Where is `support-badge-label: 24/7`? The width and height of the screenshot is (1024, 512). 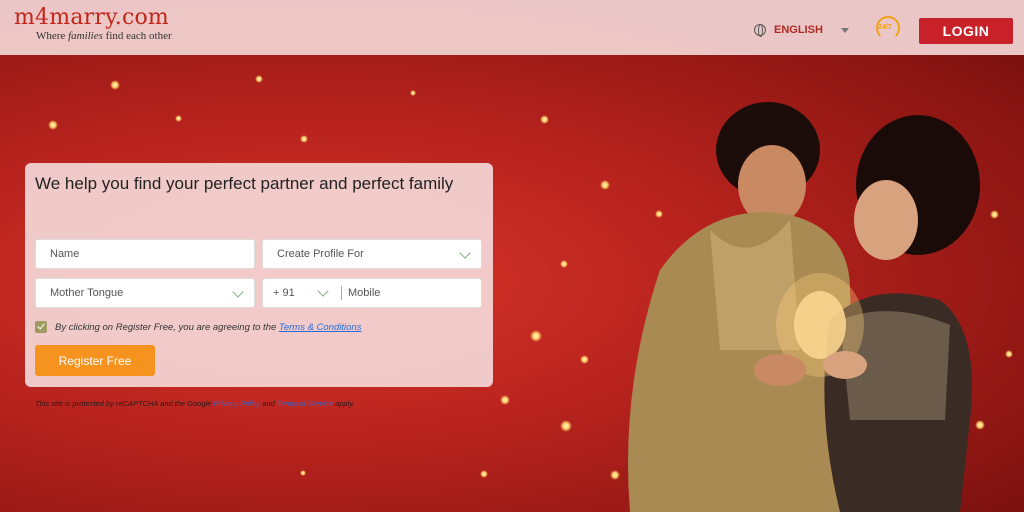
support-badge-label: 24/7 is located at coordinates (885, 27).